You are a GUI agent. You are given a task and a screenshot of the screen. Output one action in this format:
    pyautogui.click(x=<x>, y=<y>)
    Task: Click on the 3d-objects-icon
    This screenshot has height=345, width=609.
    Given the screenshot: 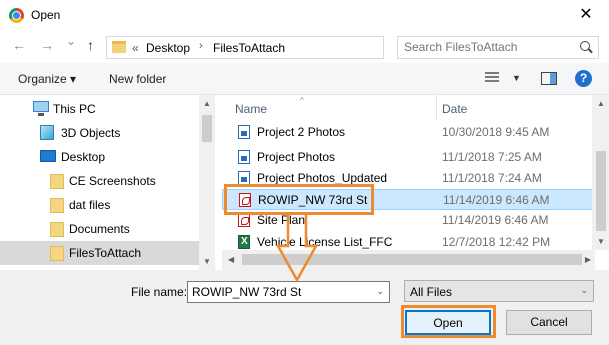 What is the action you would take?
    pyautogui.click(x=47, y=132)
    